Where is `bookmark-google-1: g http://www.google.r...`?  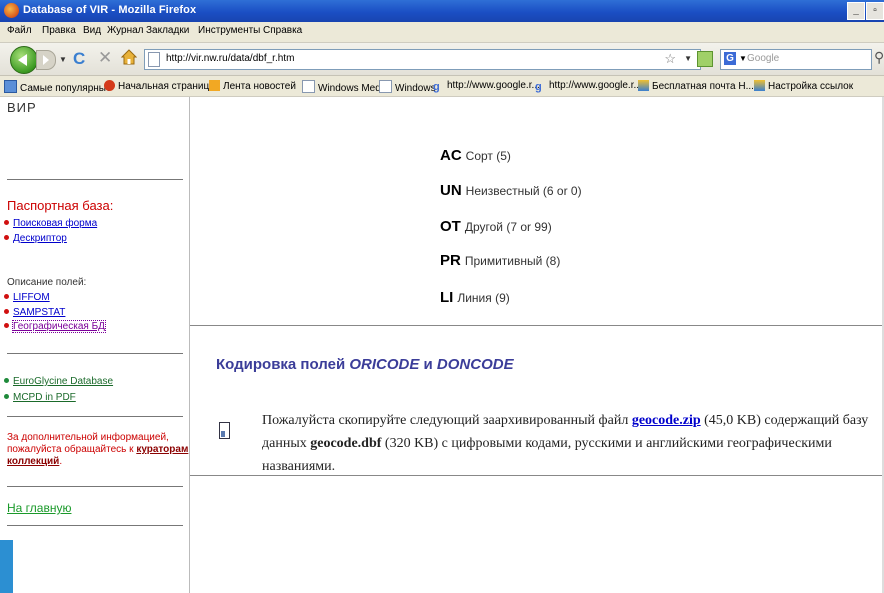
bookmark-google-1: g http://www.google.r... is located at coordinates (486, 86).